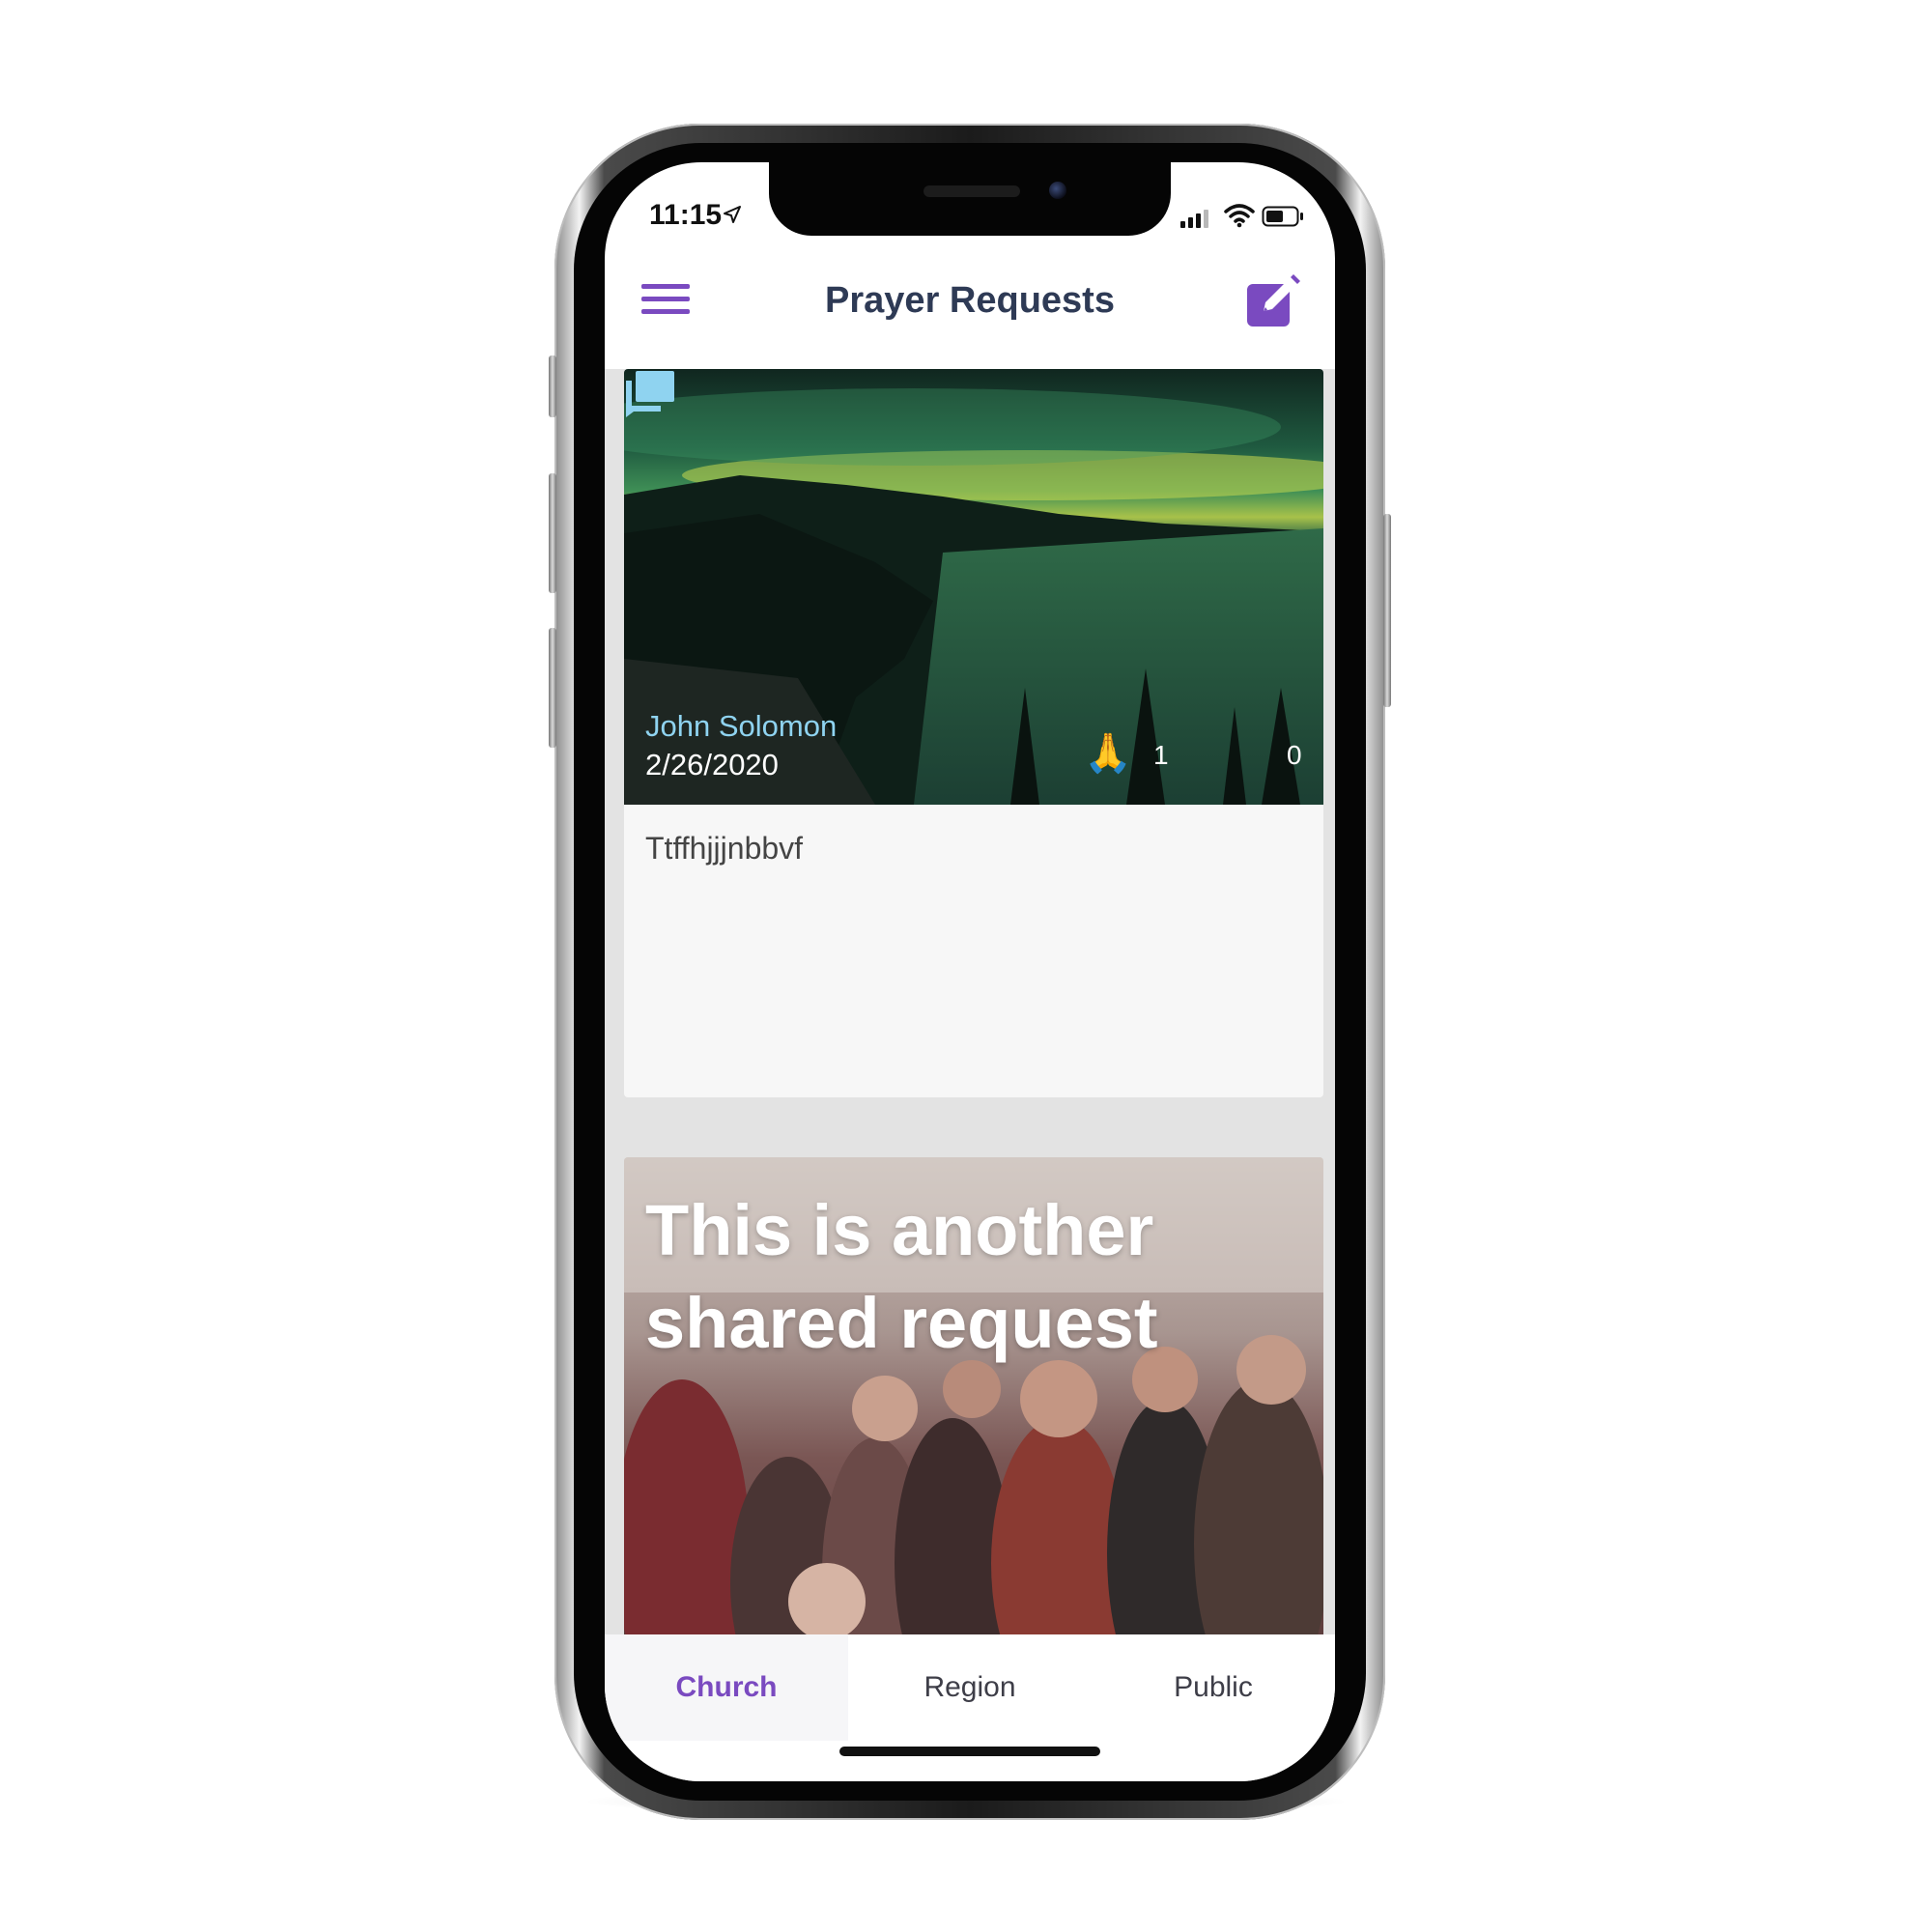  What do you see at coordinates (1282, 216) in the screenshot?
I see `battery-icon` at bounding box center [1282, 216].